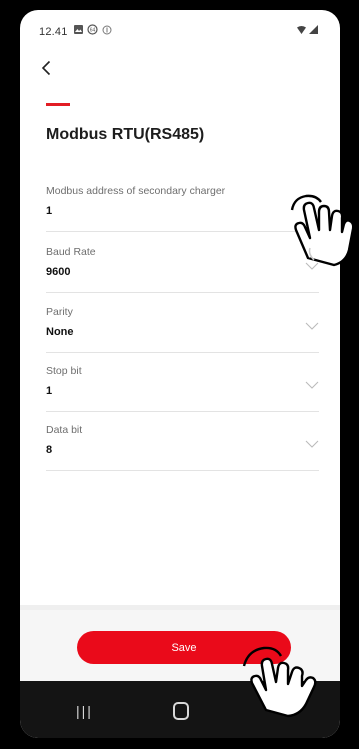 The height and width of the screenshot is (749, 359). What do you see at coordinates (136, 191) in the screenshot?
I see `field-label: Modbus address of secondary charger` at bounding box center [136, 191].